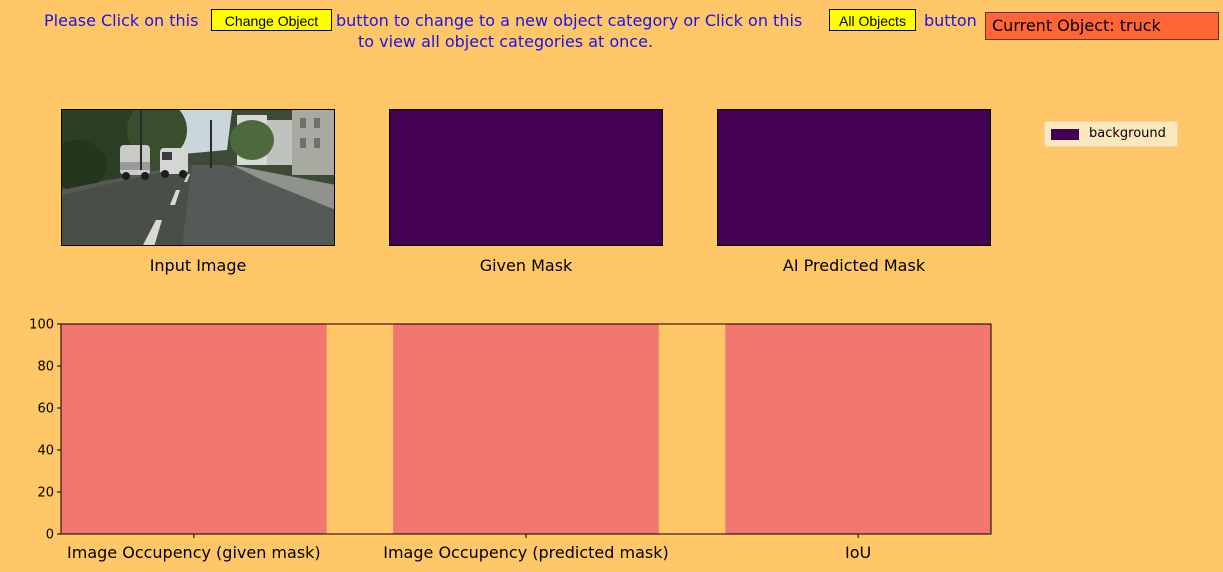  I want to click on y-tick-label-2: 40, so click(45, 451).